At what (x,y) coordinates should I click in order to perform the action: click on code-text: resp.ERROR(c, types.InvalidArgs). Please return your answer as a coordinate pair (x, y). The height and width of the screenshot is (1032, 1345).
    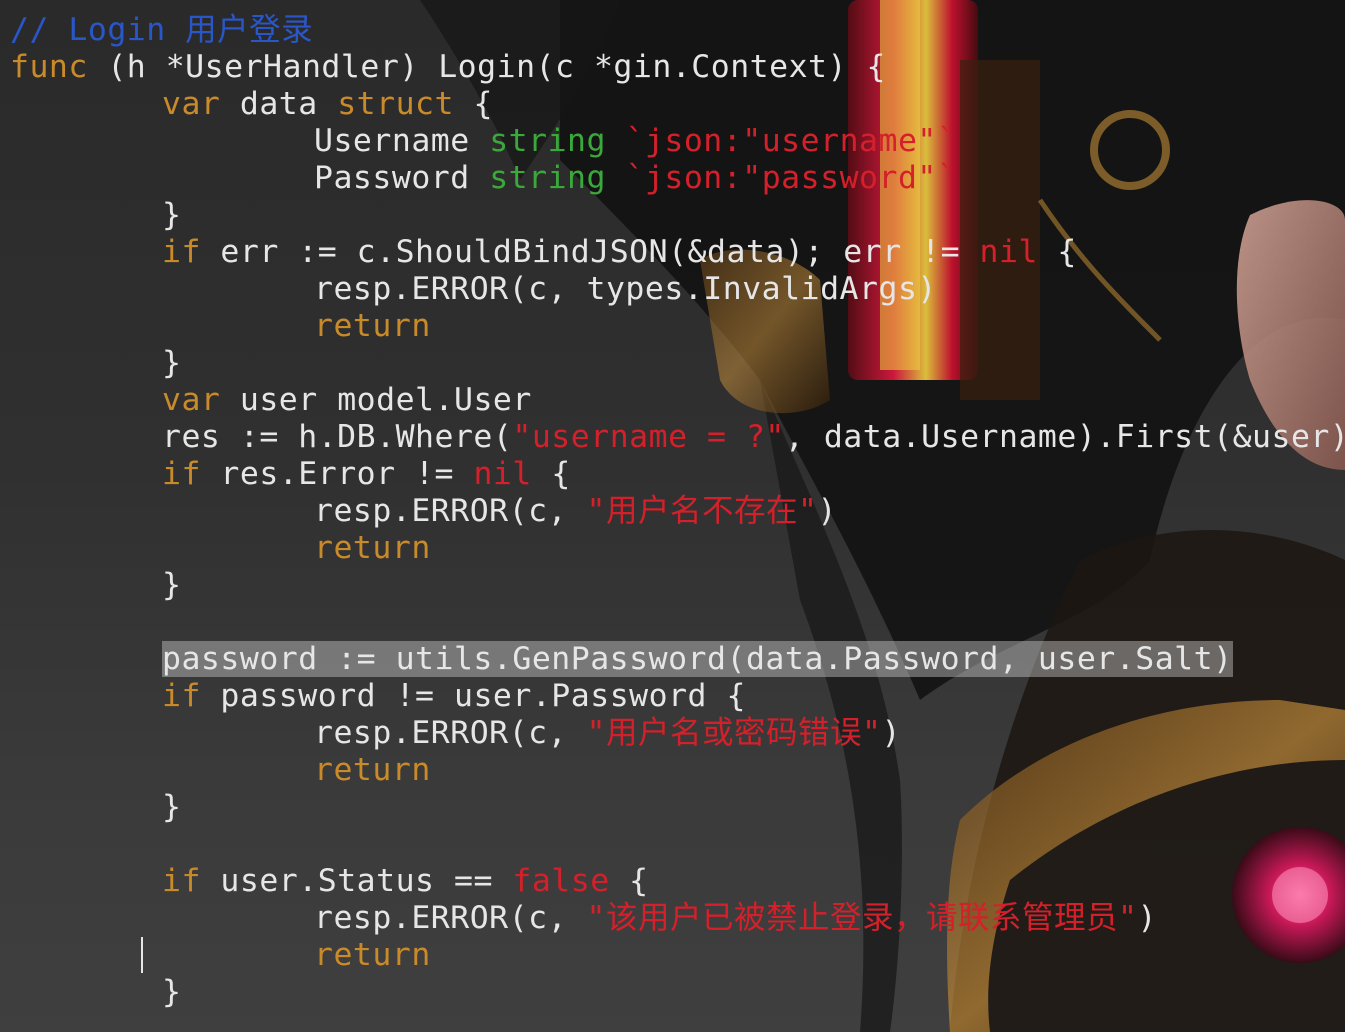
    Looking at the image, I should click on (625, 289).